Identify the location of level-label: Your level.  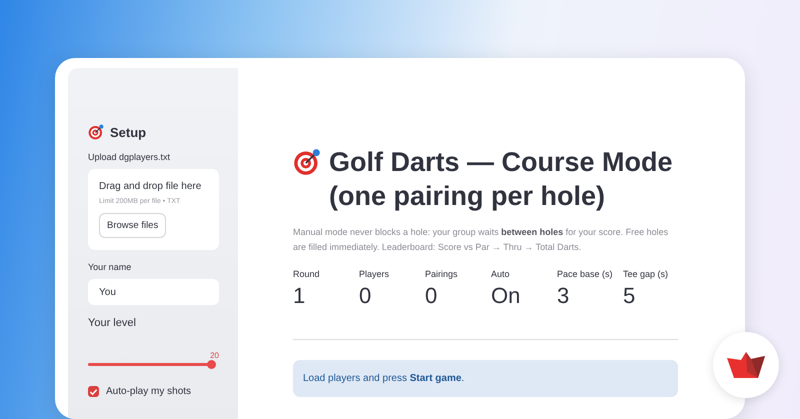
(112, 323).